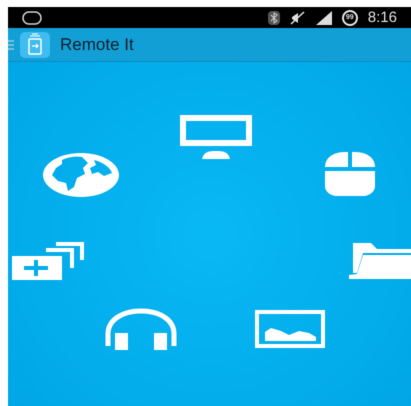 This screenshot has width=411, height=406. Describe the element at coordinates (11, 44) in the screenshot. I see `menu-icon` at that location.